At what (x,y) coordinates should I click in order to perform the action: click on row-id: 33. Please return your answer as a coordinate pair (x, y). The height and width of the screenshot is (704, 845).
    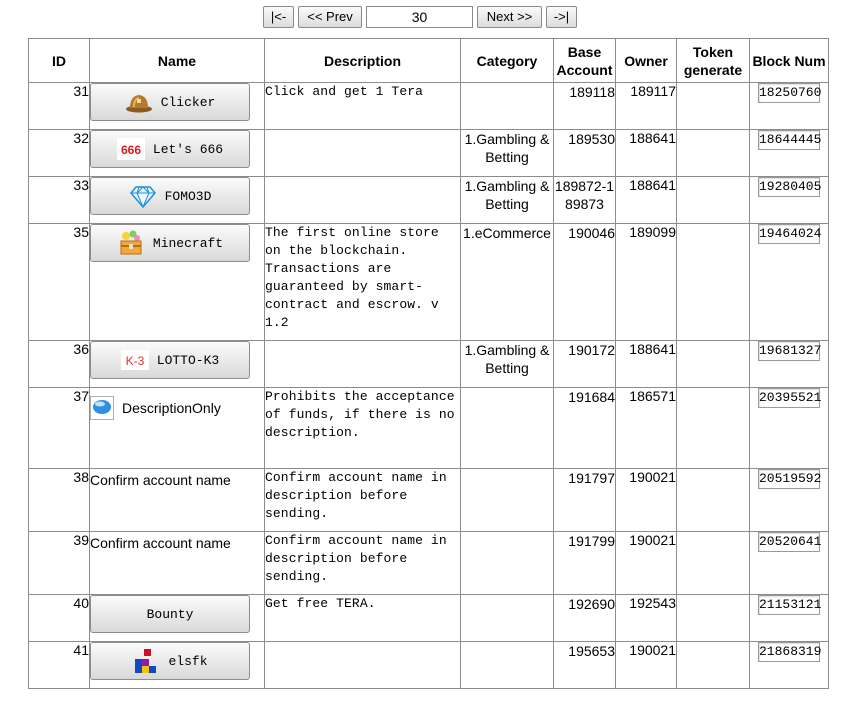
    Looking at the image, I should click on (59, 200).